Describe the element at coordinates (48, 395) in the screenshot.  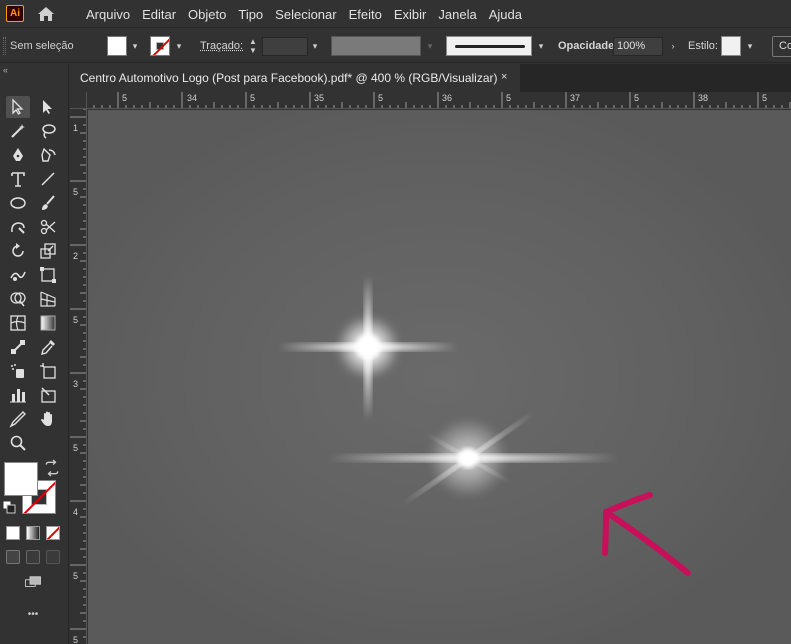
I see `slice-tool-icon` at that location.